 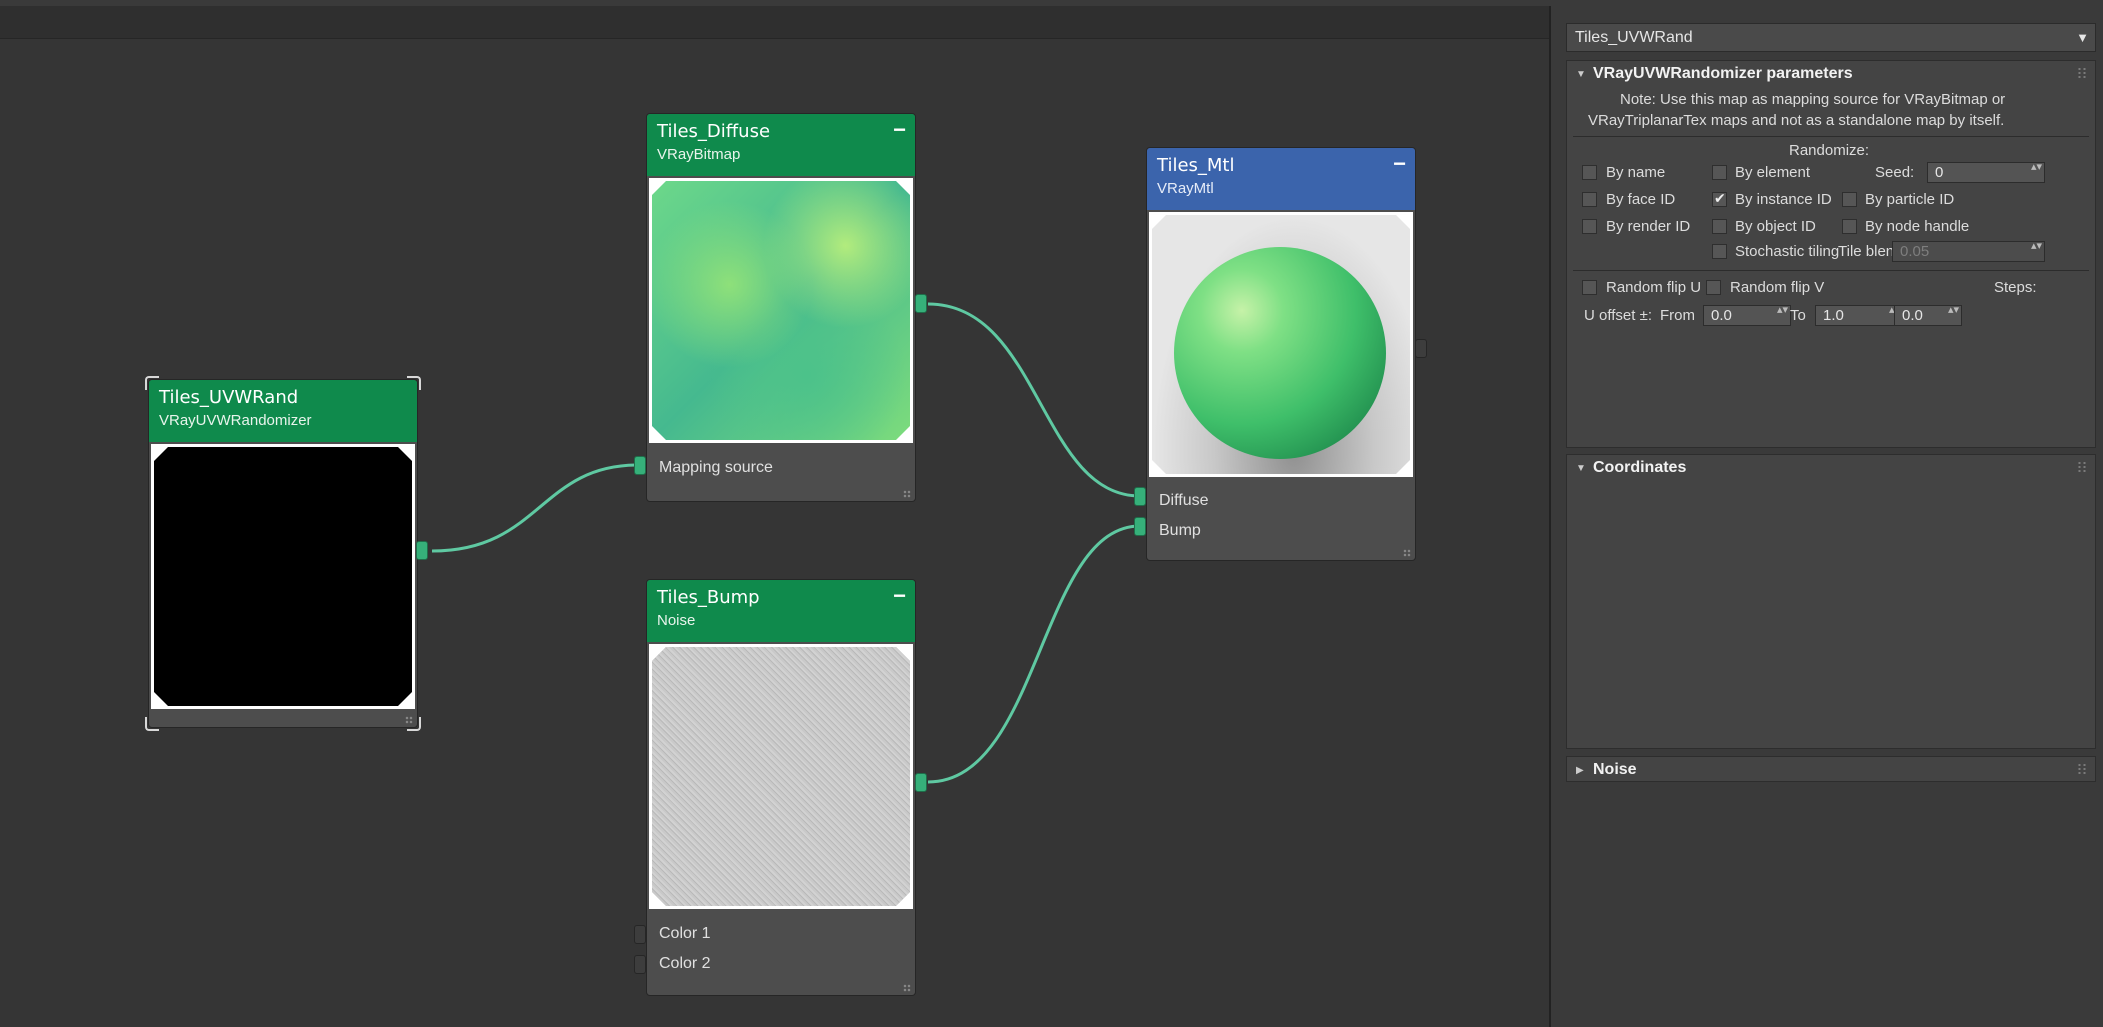 What do you see at coordinates (229, 397) in the screenshot?
I see `node-title: Tiles_UVWRand` at bounding box center [229, 397].